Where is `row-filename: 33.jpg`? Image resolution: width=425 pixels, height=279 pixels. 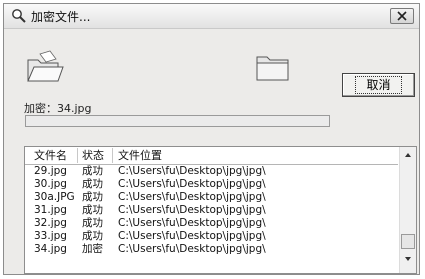 row-filename: 33.jpg is located at coordinates (50, 236).